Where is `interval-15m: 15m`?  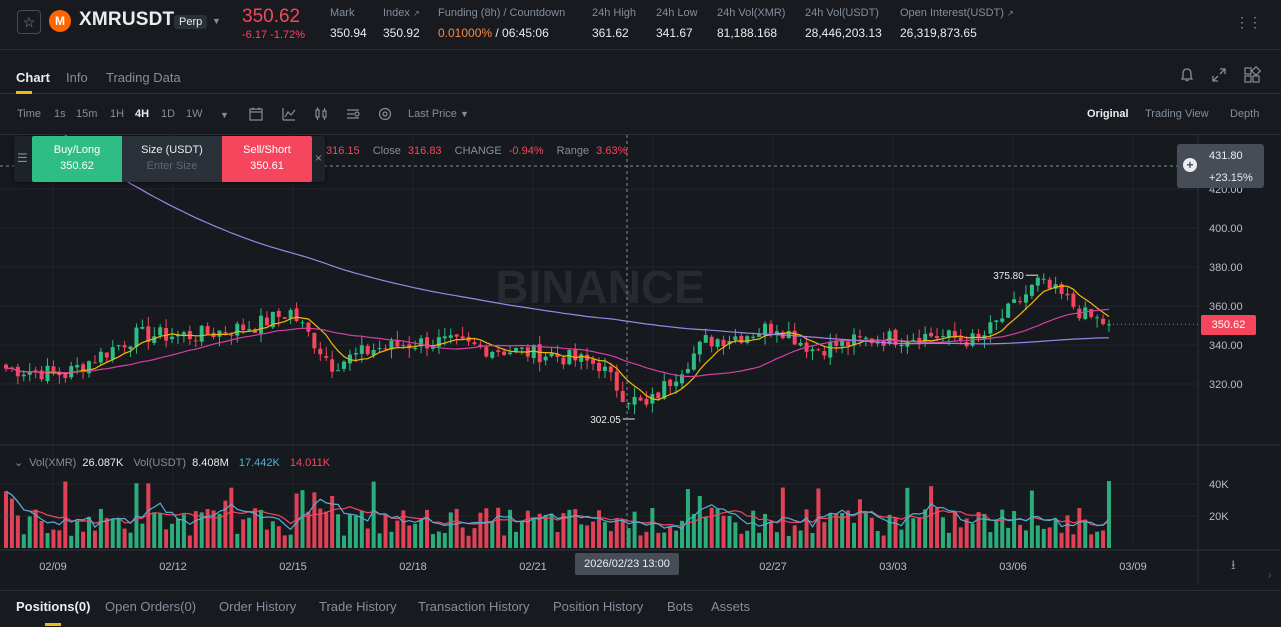 interval-15m: 15m is located at coordinates (86, 114).